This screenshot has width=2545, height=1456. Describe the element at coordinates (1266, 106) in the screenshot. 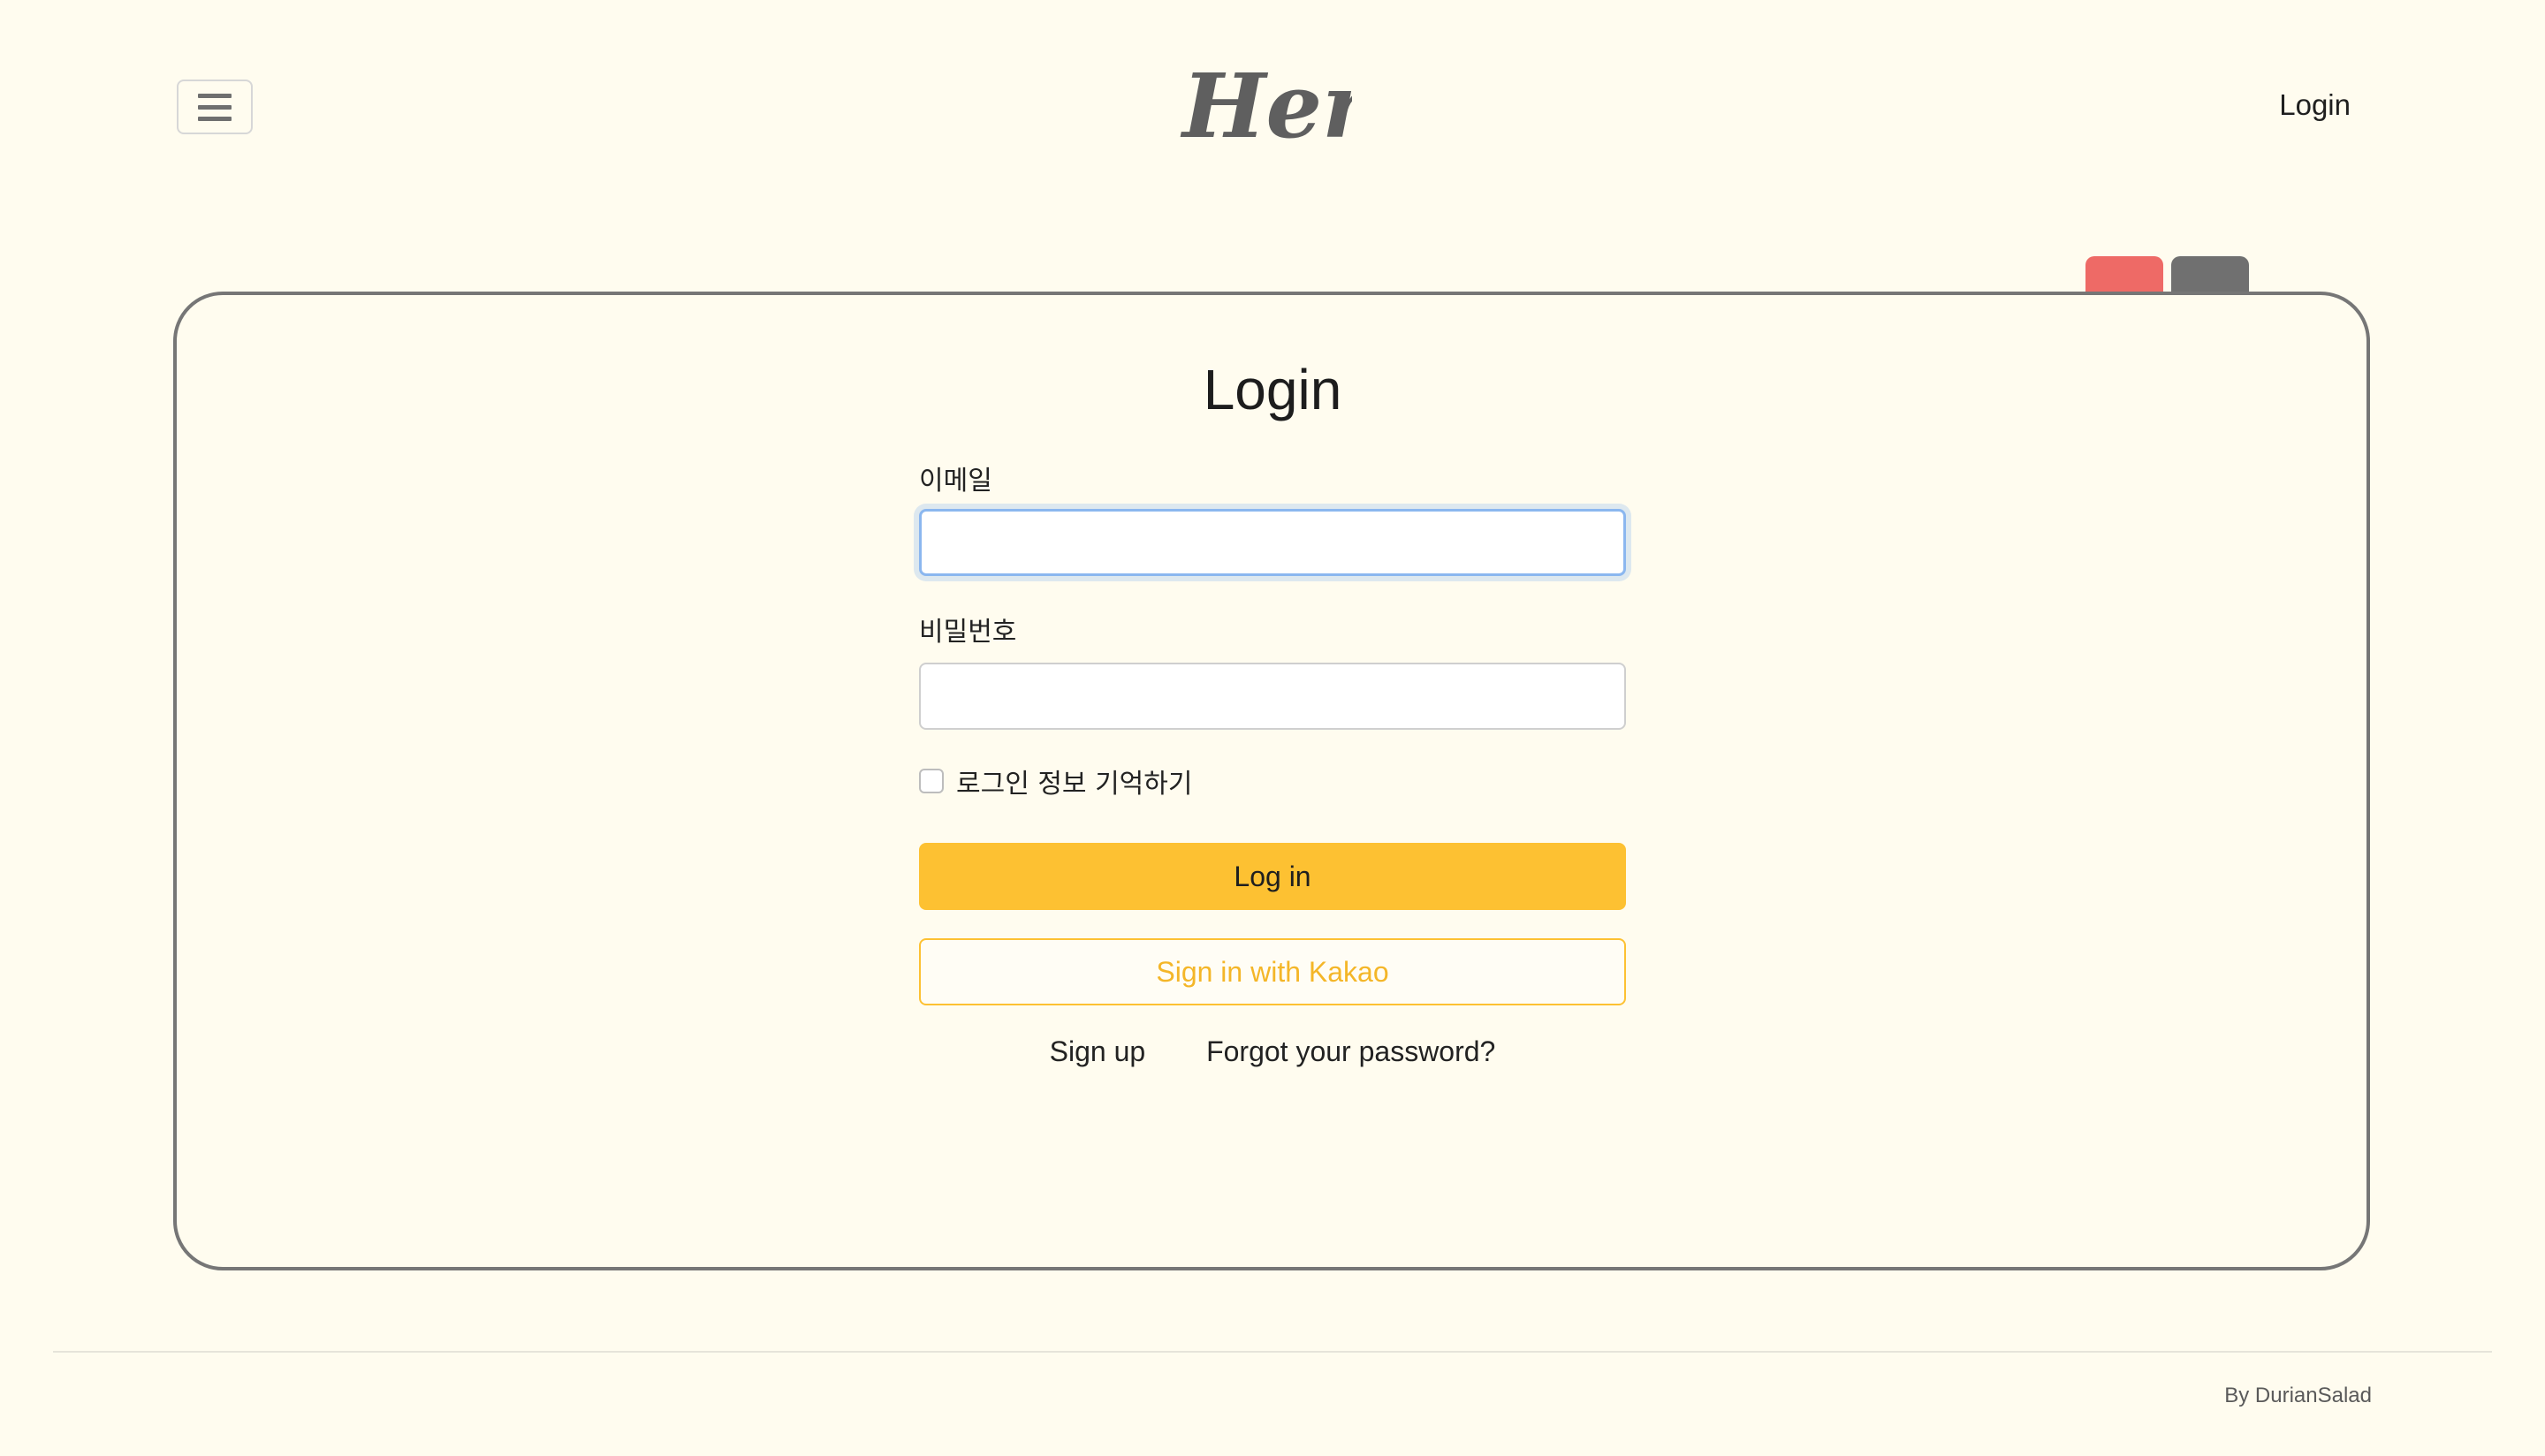

I see `logo-text: Hertz` at that location.